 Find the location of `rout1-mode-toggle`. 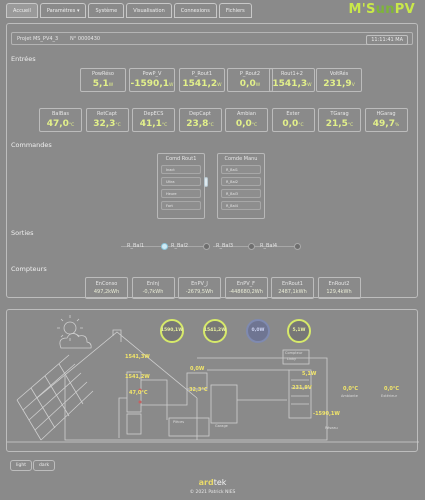

rout1-mode-toggle is located at coordinates (206, 182).